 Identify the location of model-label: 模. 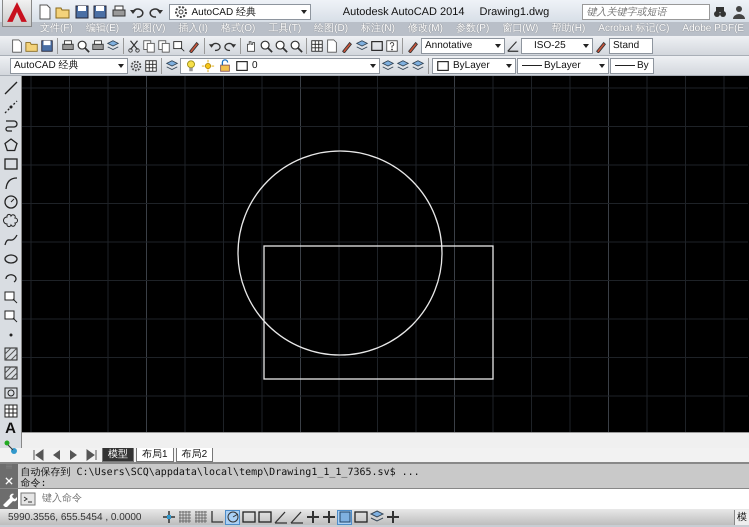
(741, 517).